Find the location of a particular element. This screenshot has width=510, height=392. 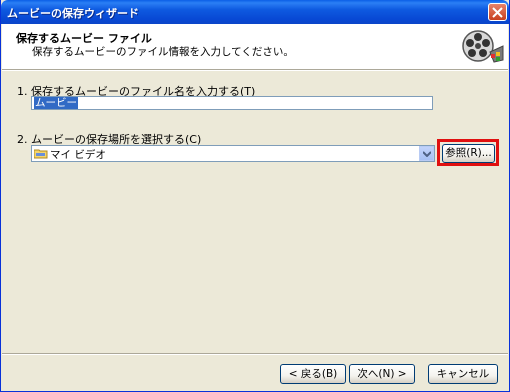

location-dropdown: マイ ビデオ is located at coordinates (233, 153).